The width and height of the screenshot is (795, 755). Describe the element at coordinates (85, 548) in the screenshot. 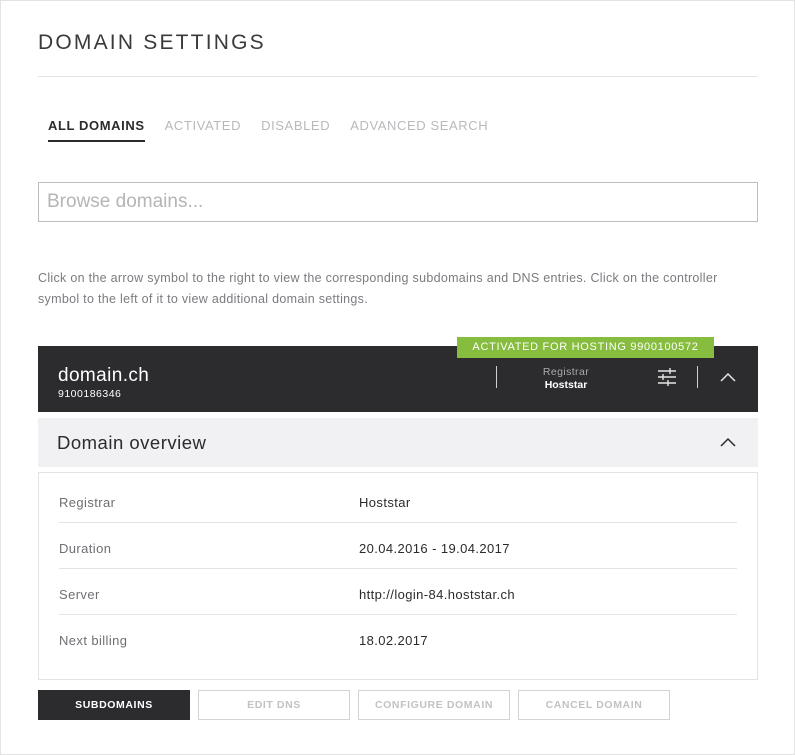

I see `row-label: Duration` at that location.